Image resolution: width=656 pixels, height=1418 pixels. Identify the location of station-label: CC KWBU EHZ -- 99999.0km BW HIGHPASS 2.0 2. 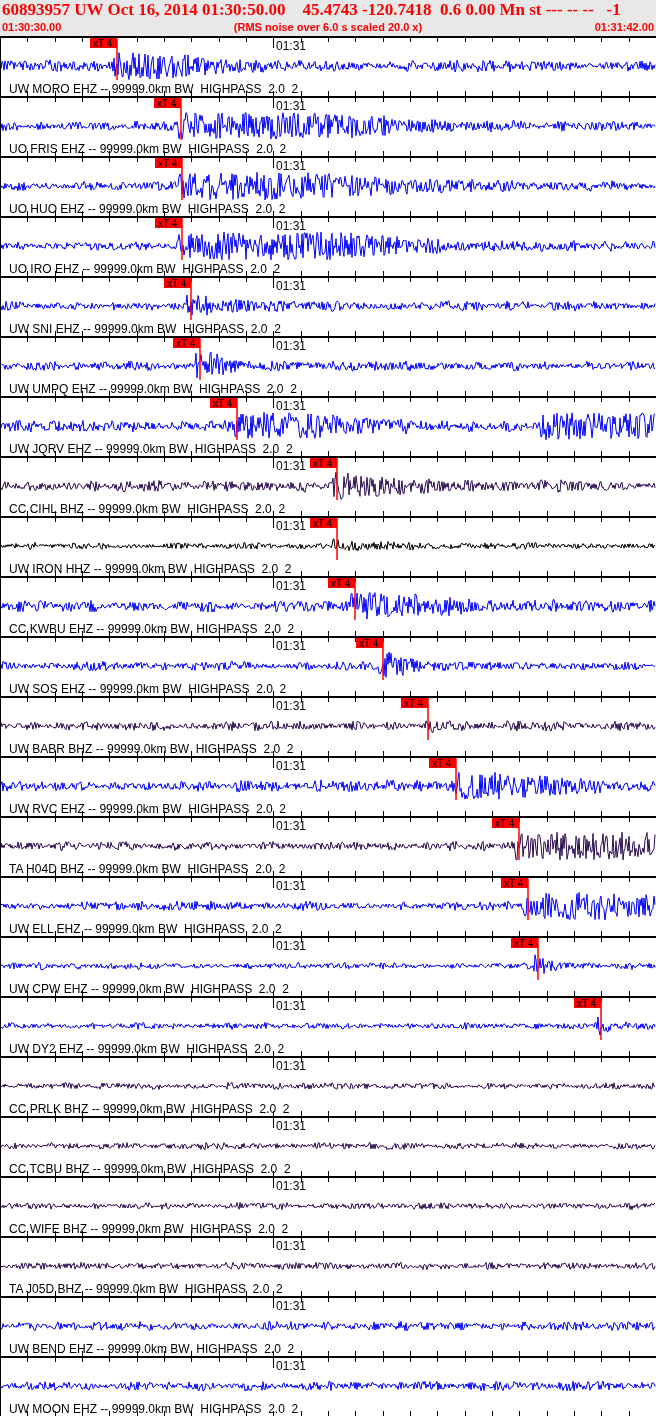
(152, 629).